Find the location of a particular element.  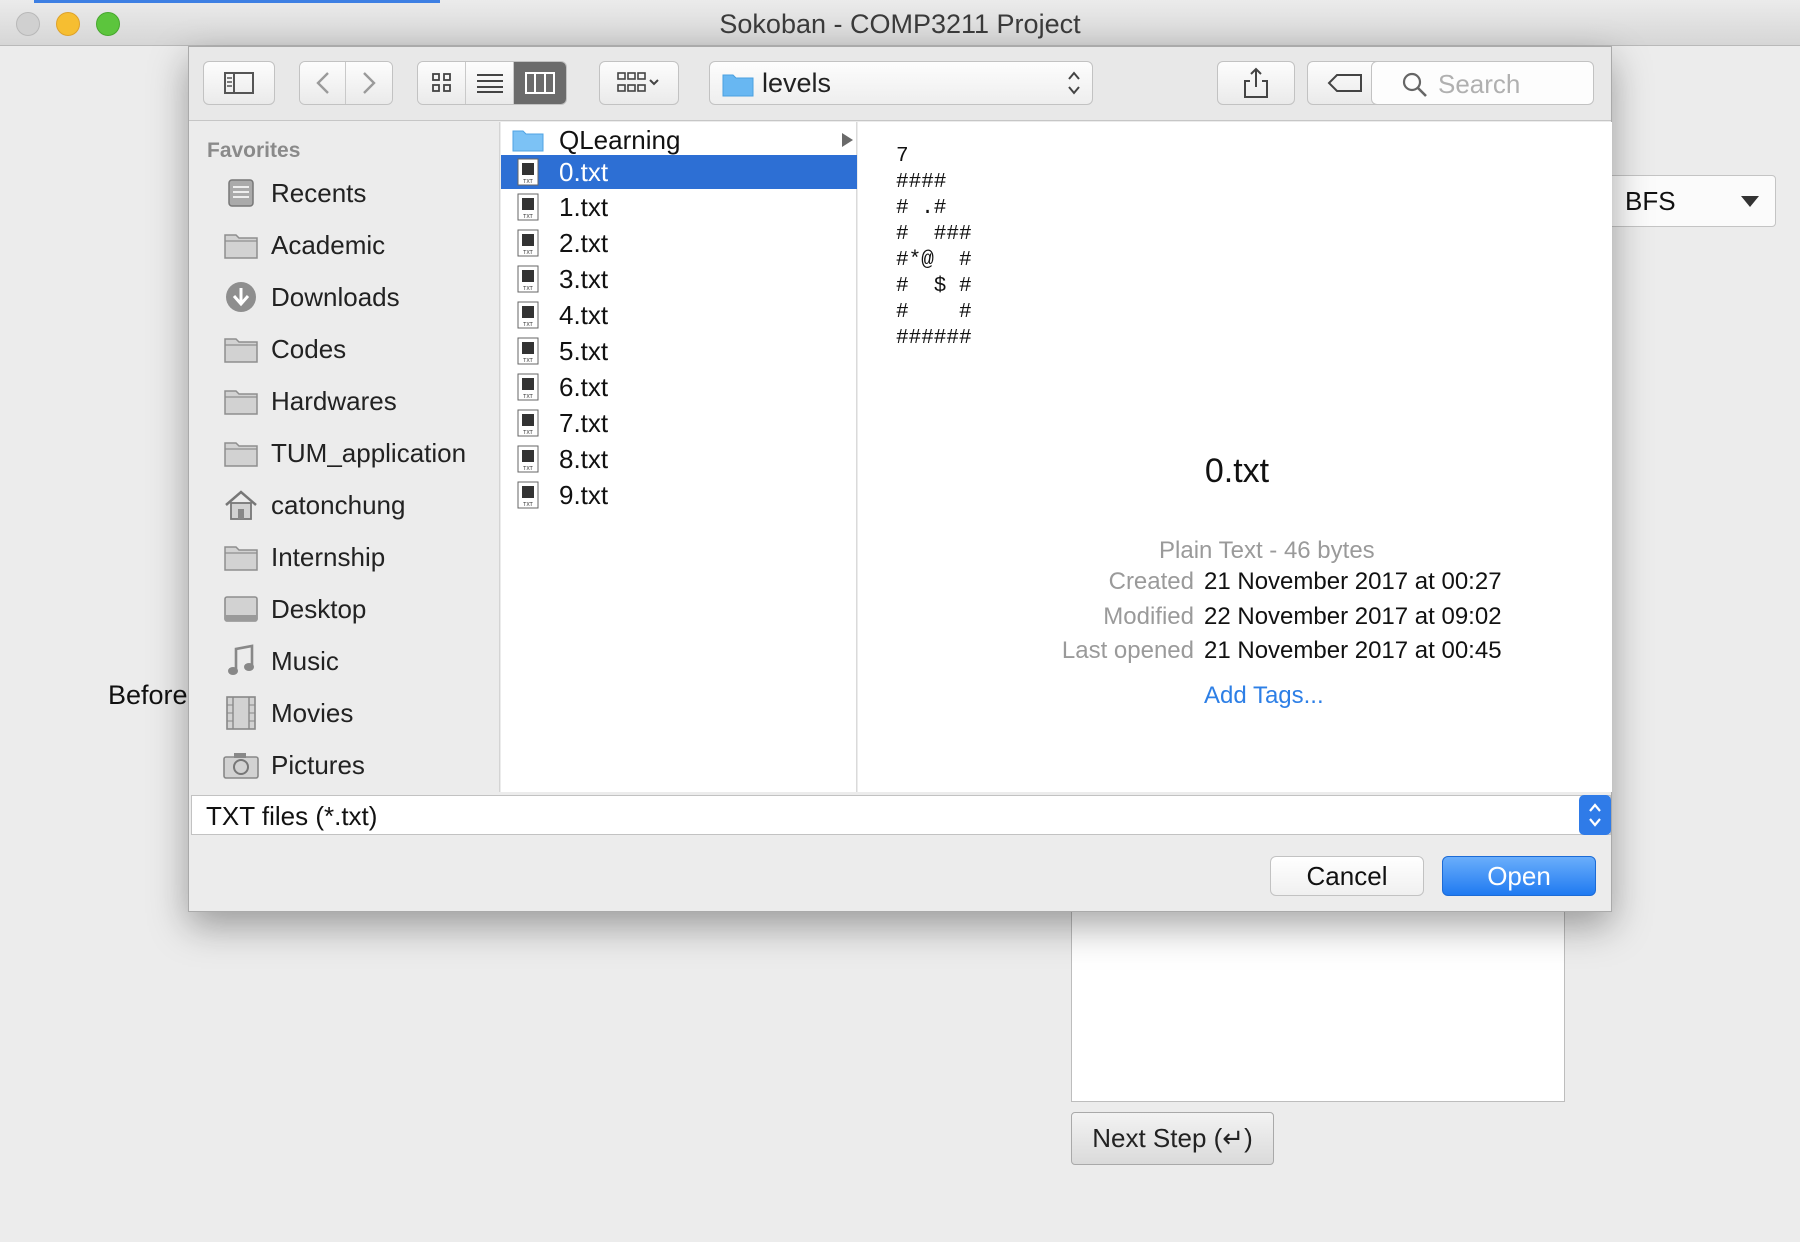

file-row-8-txt: TXT 8.txt is located at coordinates (679, 459).